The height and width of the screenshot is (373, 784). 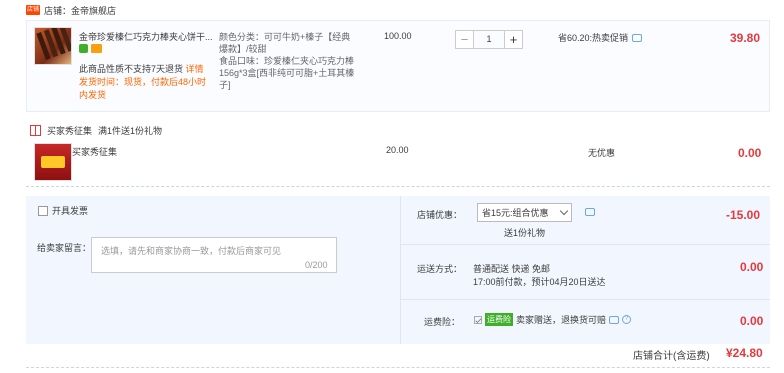 What do you see at coordinates (512, 269) in the screenshot?
I see `shipping-method: 普通配送 快递 免邮` at bounding box center [512, 269].